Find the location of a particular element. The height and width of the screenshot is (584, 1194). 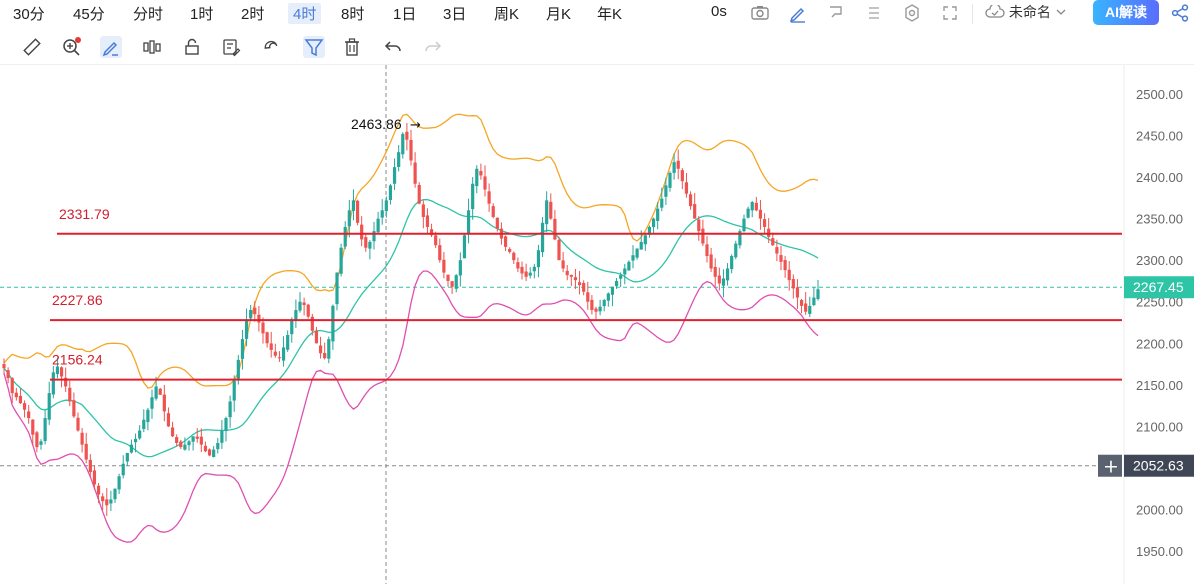

timeframe-10: 月K is located at coordinates (558, 13).